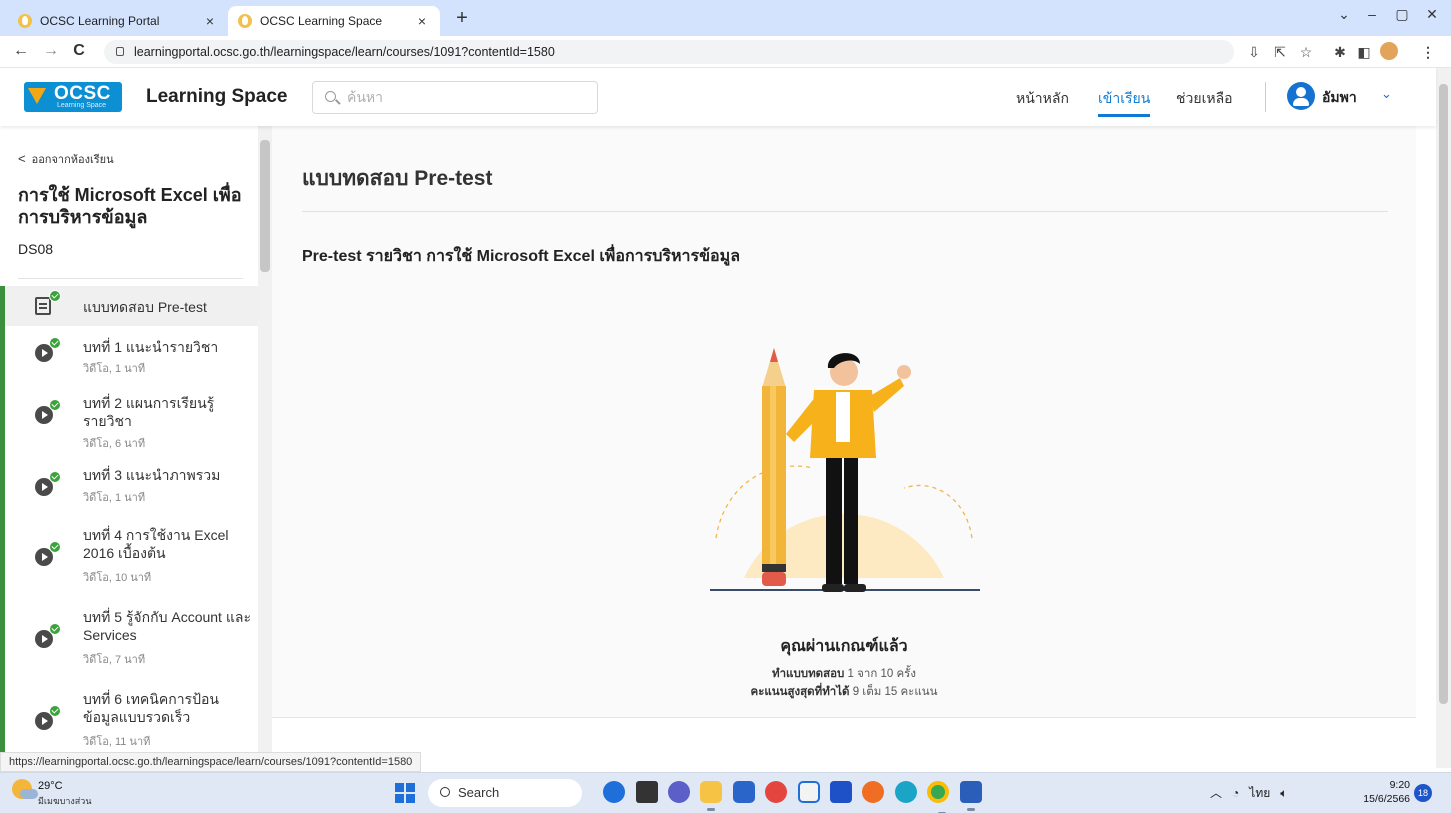 The image size is (1451, 813). Describe the element at coordinates (841, 792) in the screenshot. I see `dropbox-icon` at that location.